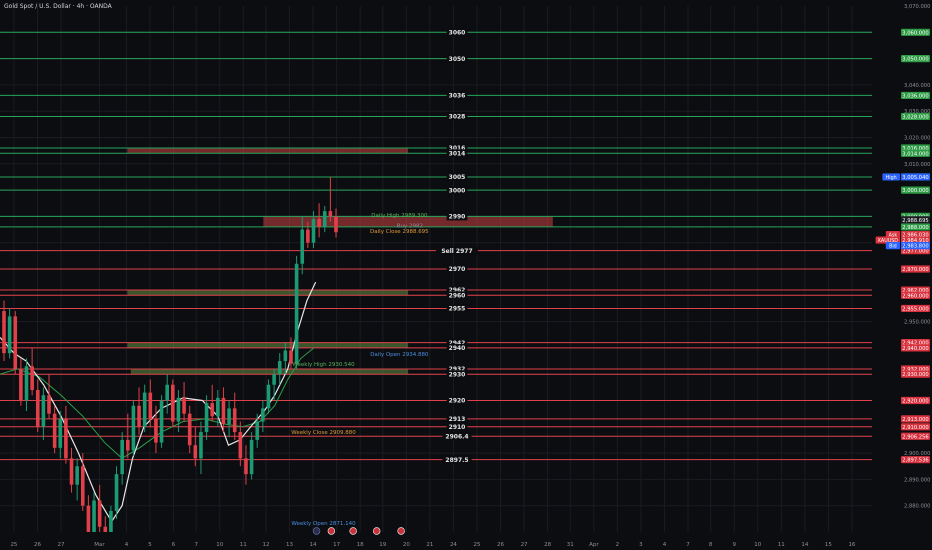 The height and width of the screenshot is (550, 932). I want to click on time-tick-0: 25, so click(13, 545).